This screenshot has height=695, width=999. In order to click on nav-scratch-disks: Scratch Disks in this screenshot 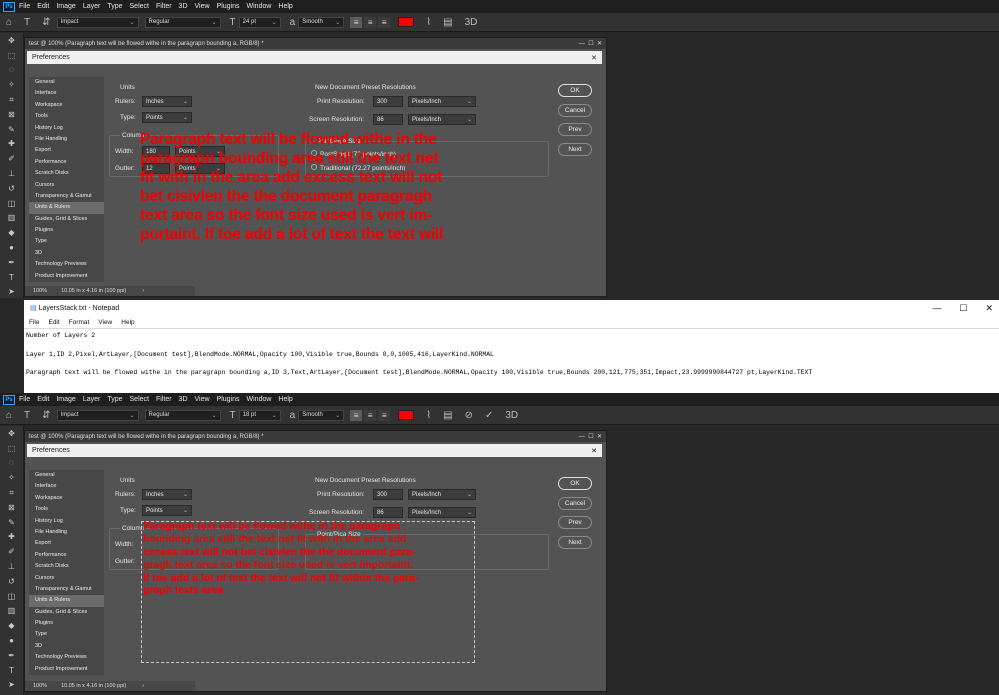, I will do `click(66, 566)`.